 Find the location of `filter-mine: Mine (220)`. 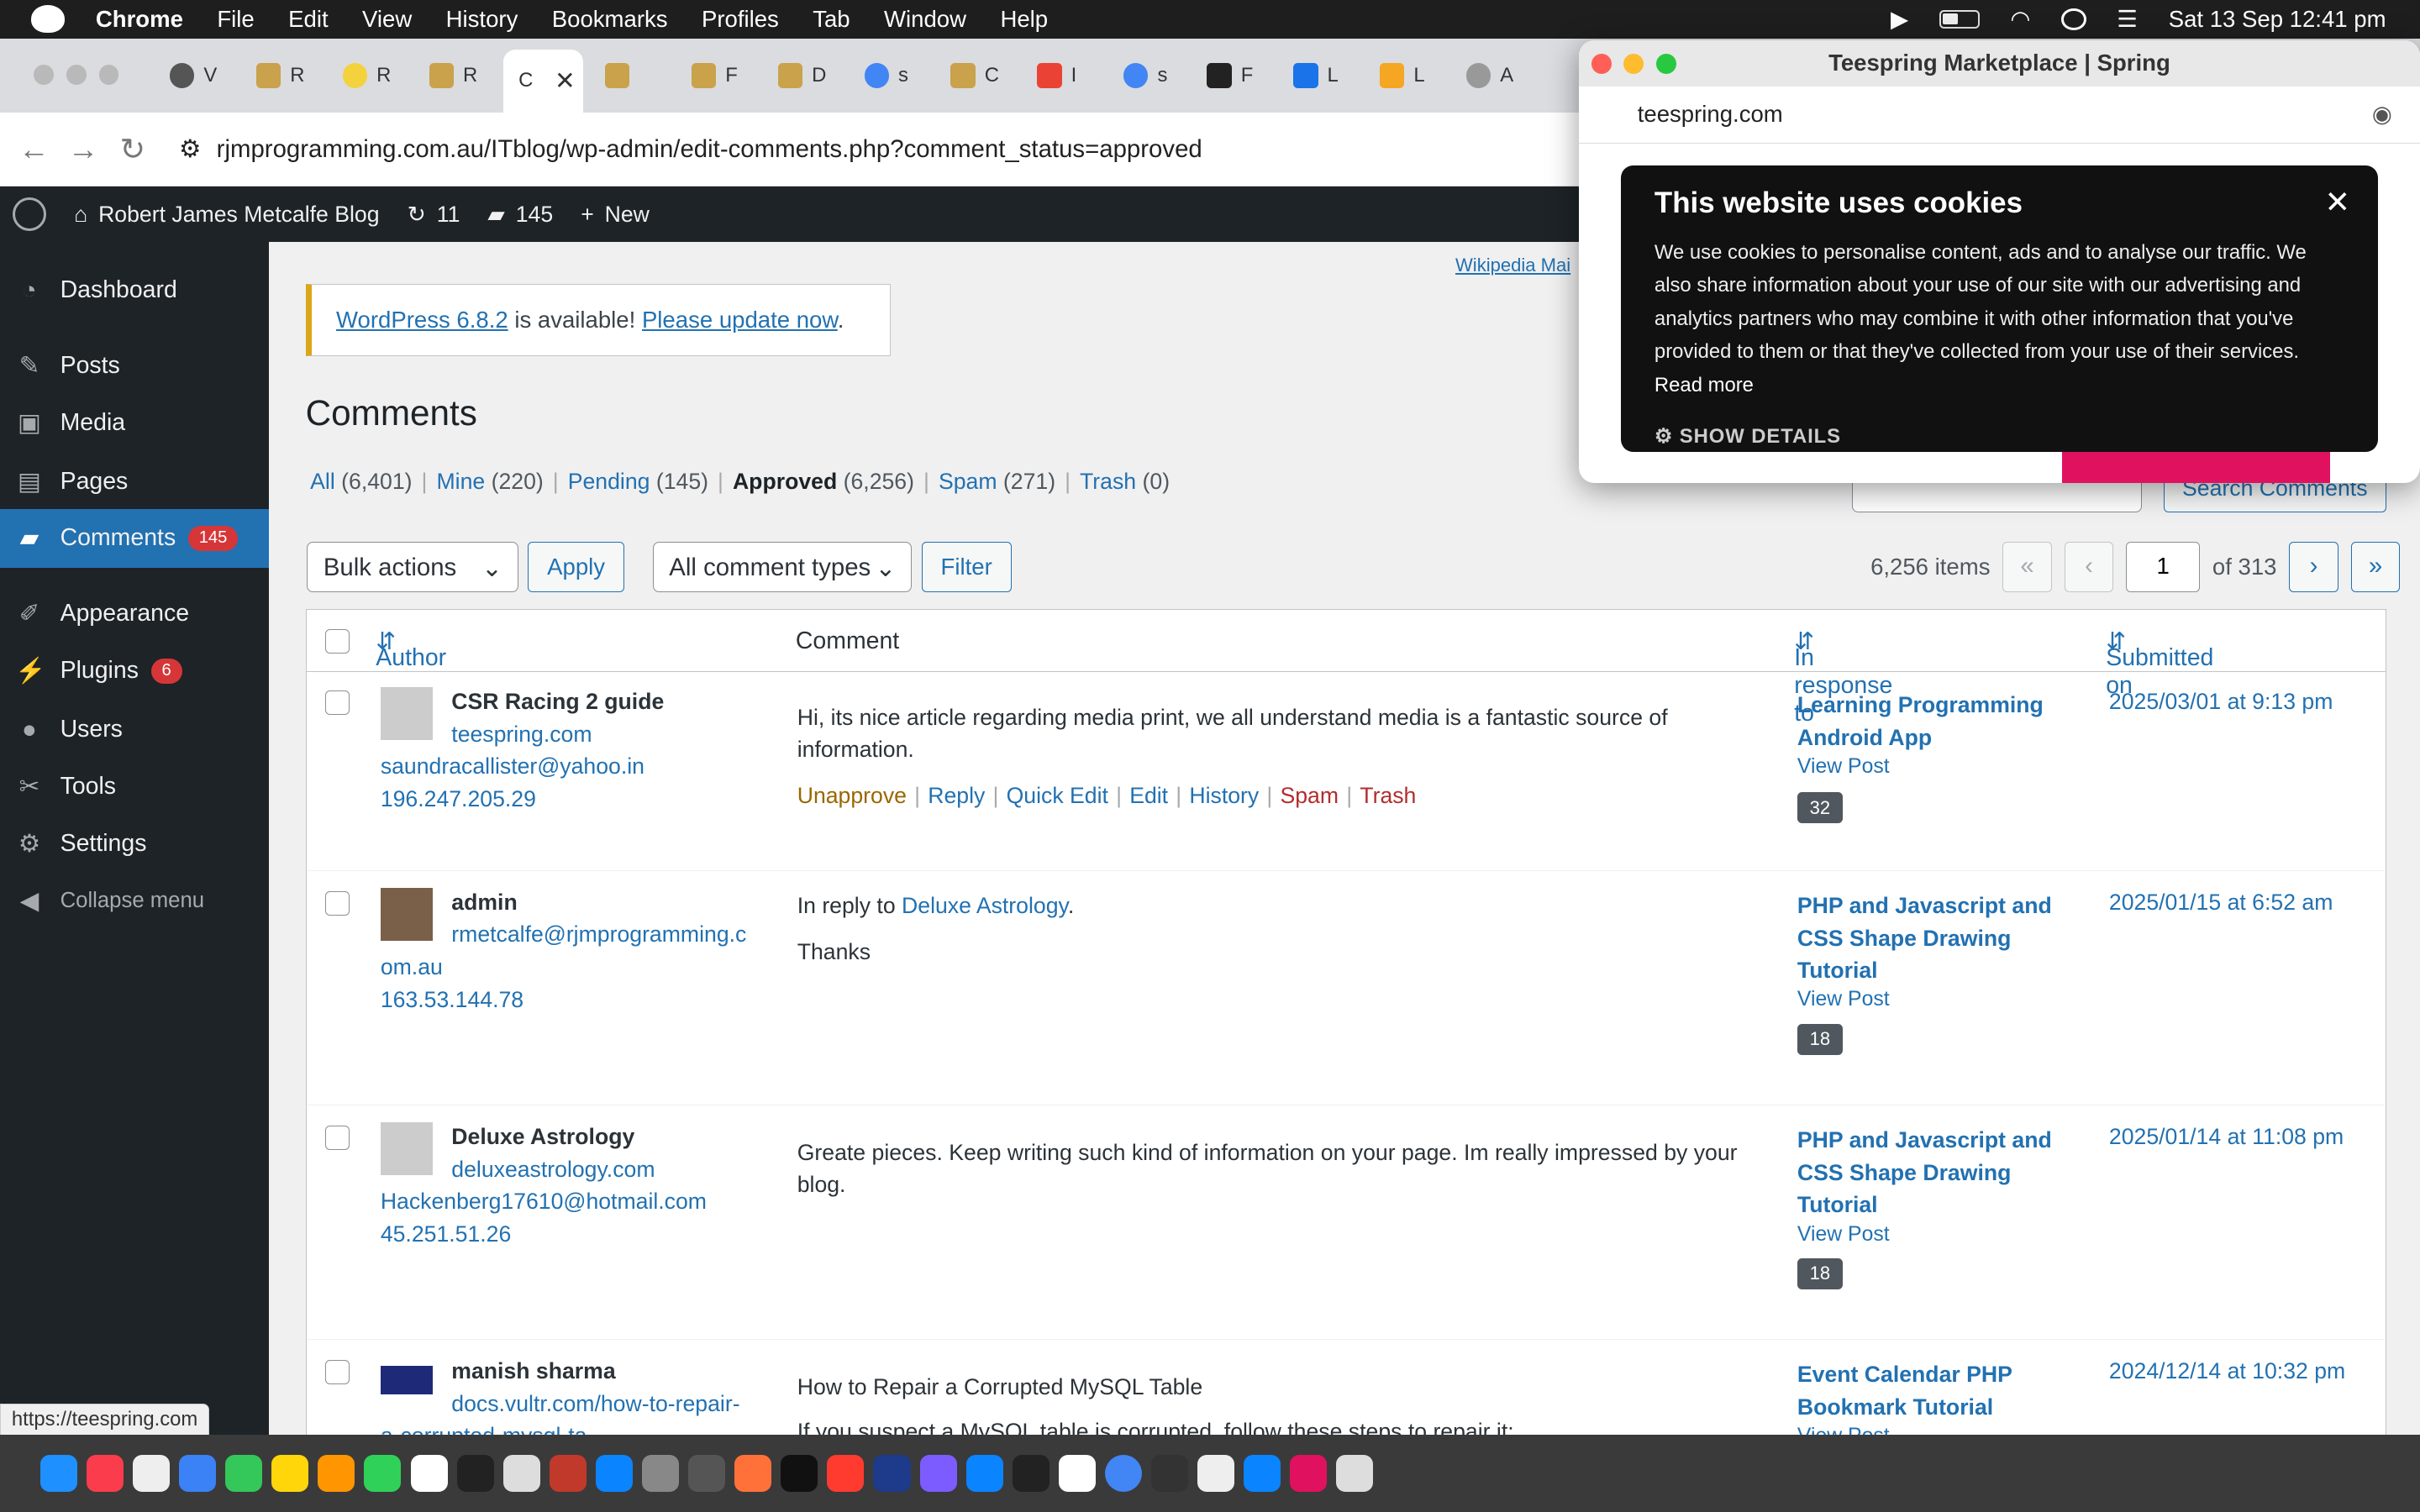

filter-mine: Mine (220) is located at coordinates (490, 482).